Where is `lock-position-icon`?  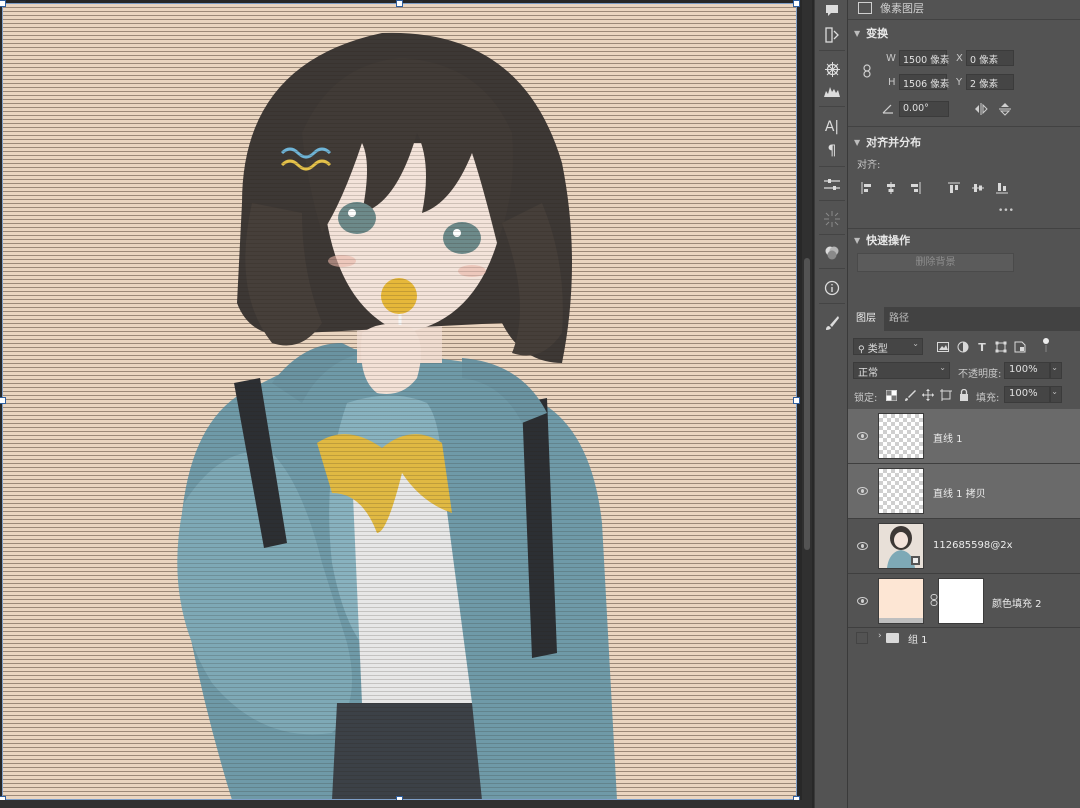
lock-position-icon is located at coordinates (928, 395).